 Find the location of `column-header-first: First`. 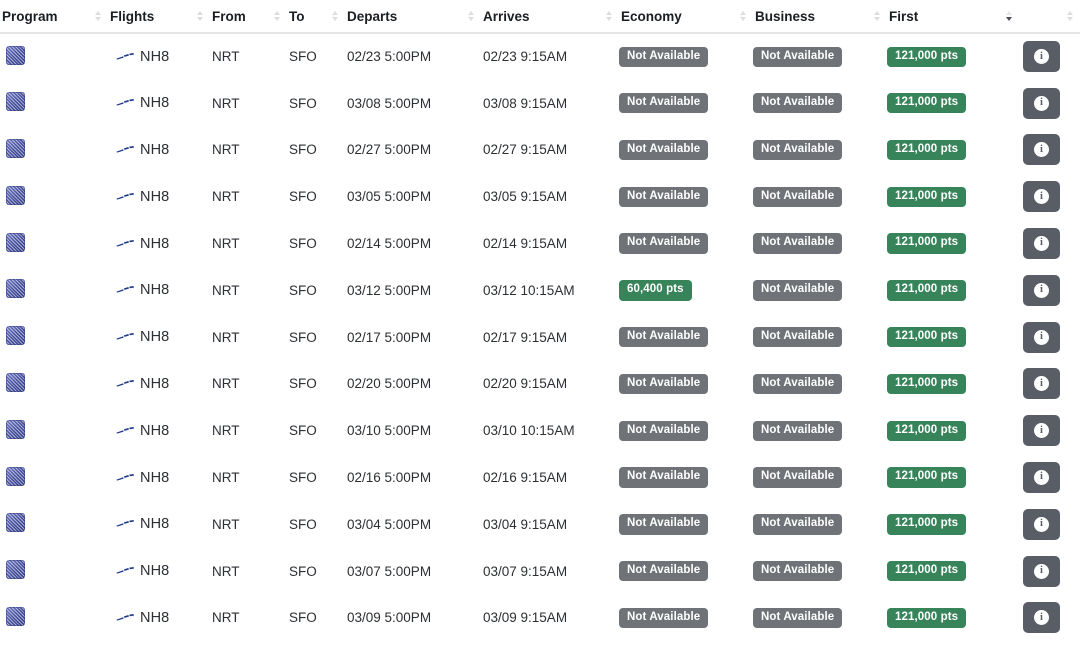

column-header-first: First is located at coordinates (953, 17).